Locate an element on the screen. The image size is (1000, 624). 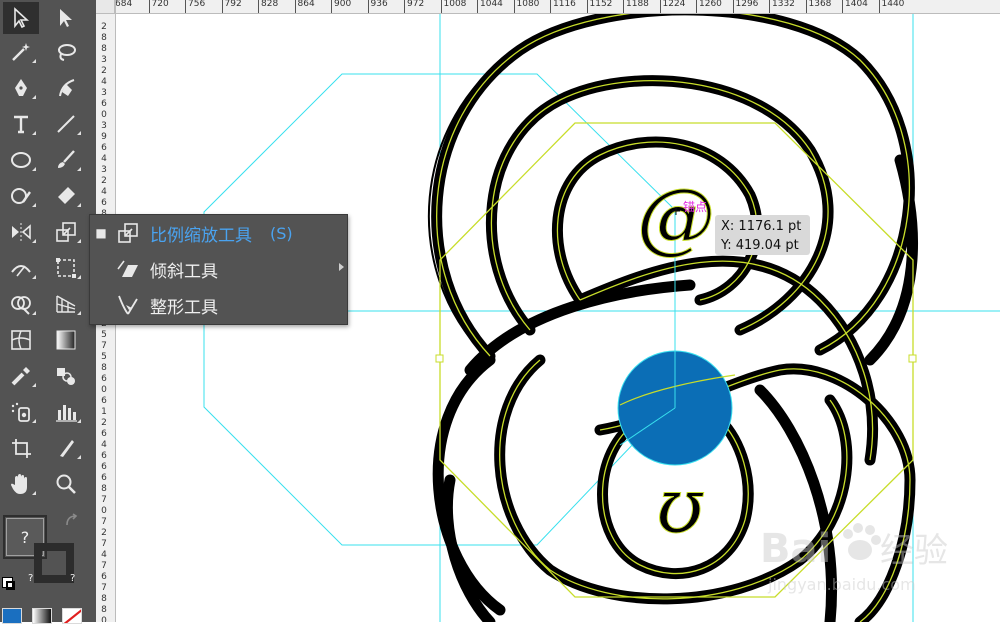
fill-stroke-controls: ? ? ? is located at coordinates (48, 564).